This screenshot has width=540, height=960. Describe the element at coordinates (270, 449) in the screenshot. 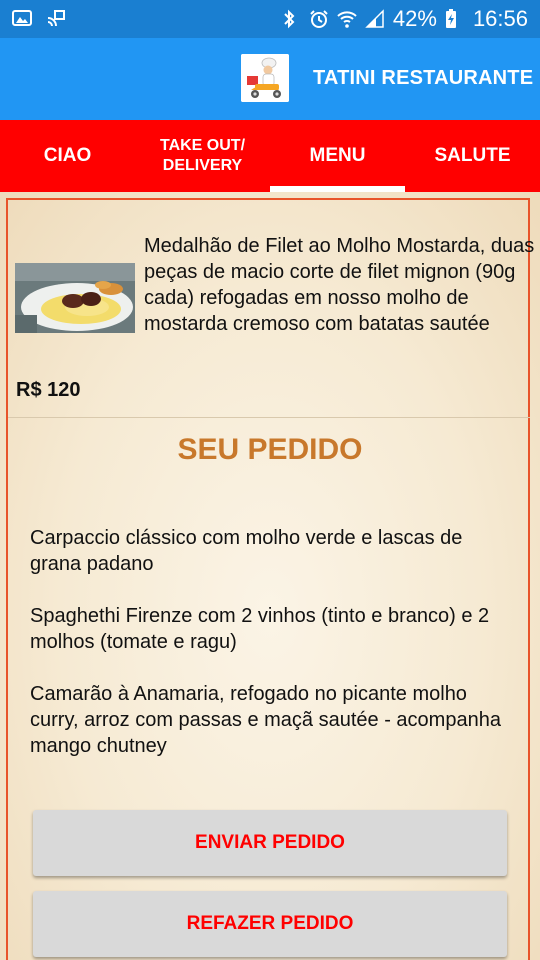

I see `order-section-title: SEU PEDIDO` at that location.